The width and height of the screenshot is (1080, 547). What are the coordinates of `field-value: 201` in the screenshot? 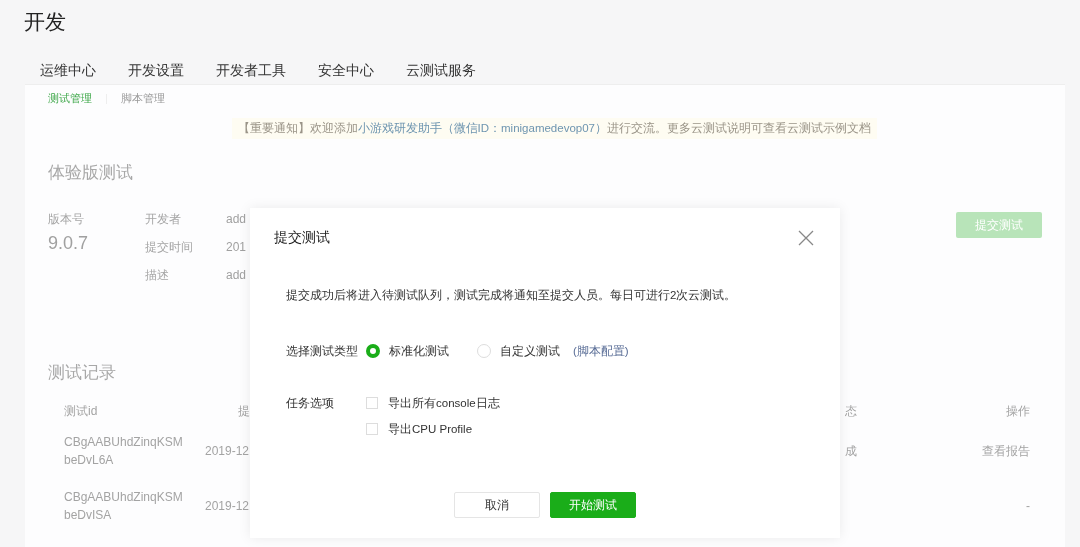 It's located at (237, 247).